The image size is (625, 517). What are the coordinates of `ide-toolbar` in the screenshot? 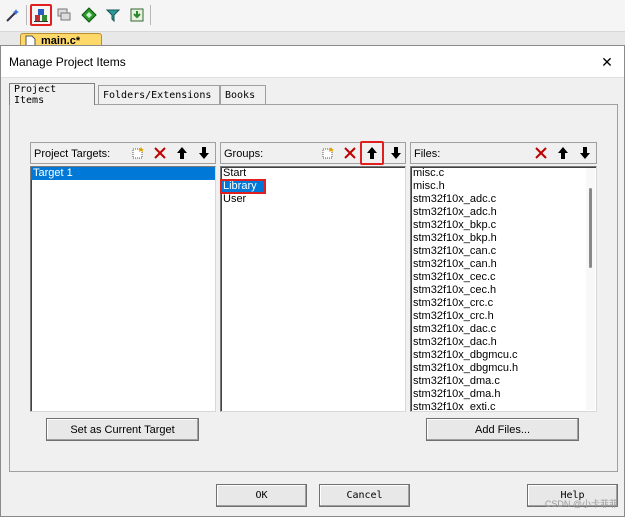 It's located at (312, 16).